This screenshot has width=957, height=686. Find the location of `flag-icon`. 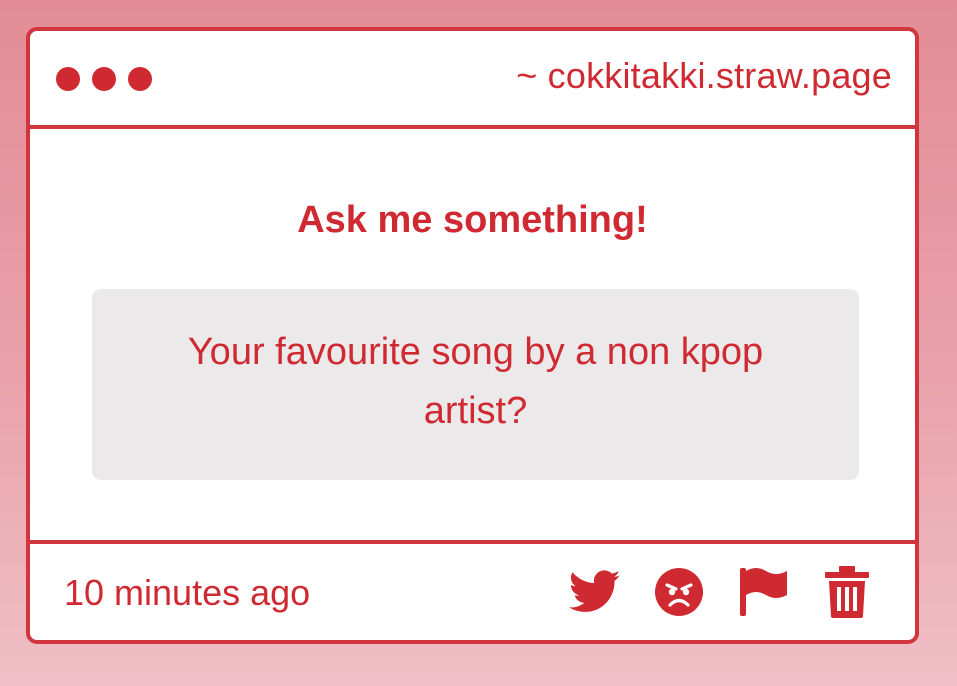

flag-icon is located at coordinates (763, 592).